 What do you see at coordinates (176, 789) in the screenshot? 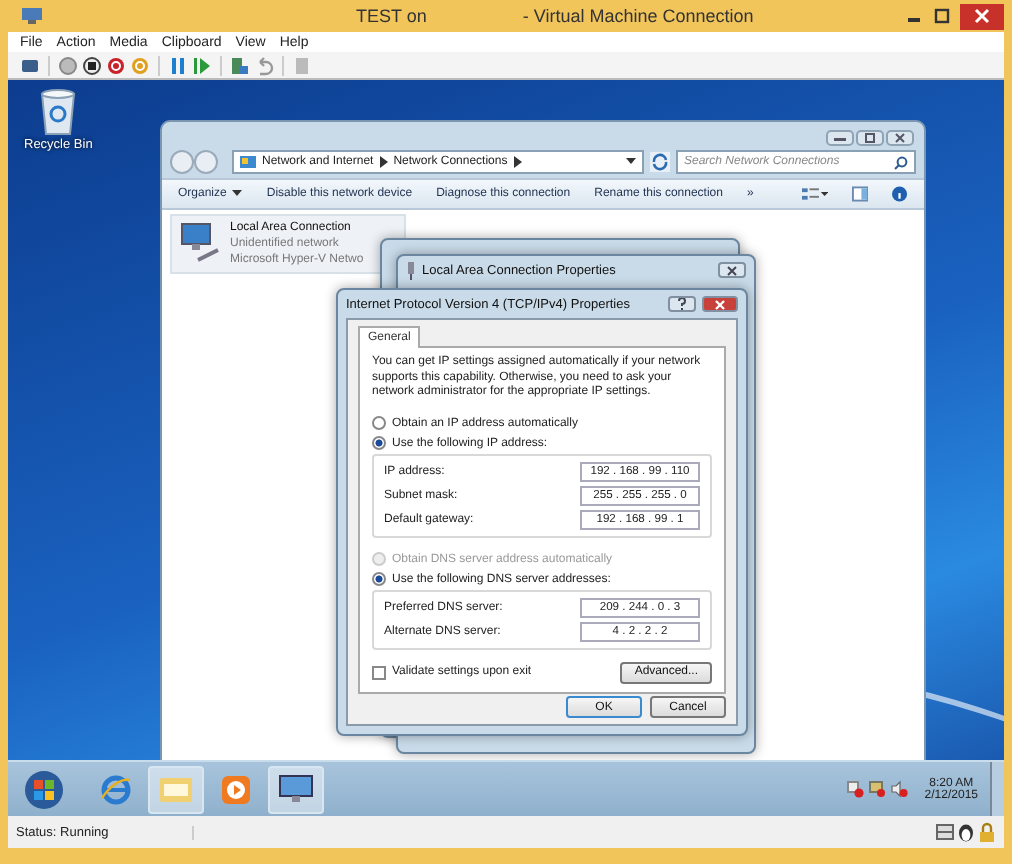
I see `folder-icon` at bounding box center [176, 789].